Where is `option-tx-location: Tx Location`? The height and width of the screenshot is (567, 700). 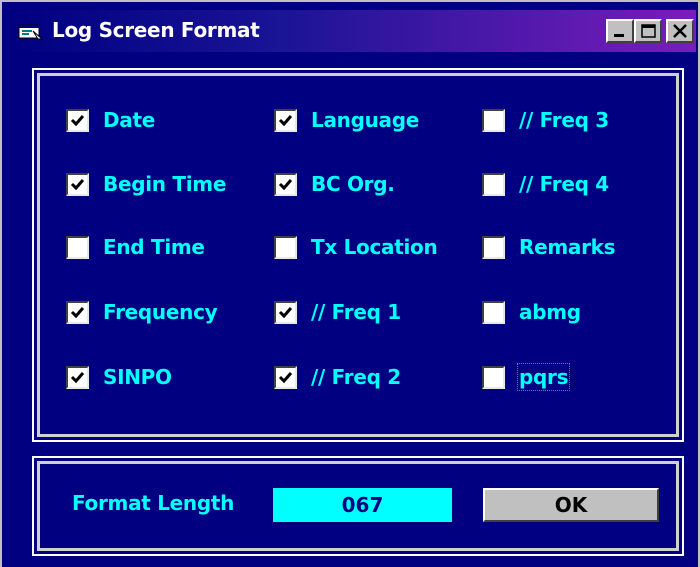 option-tx-location: Tx Location is located at coordinates (356, 247).